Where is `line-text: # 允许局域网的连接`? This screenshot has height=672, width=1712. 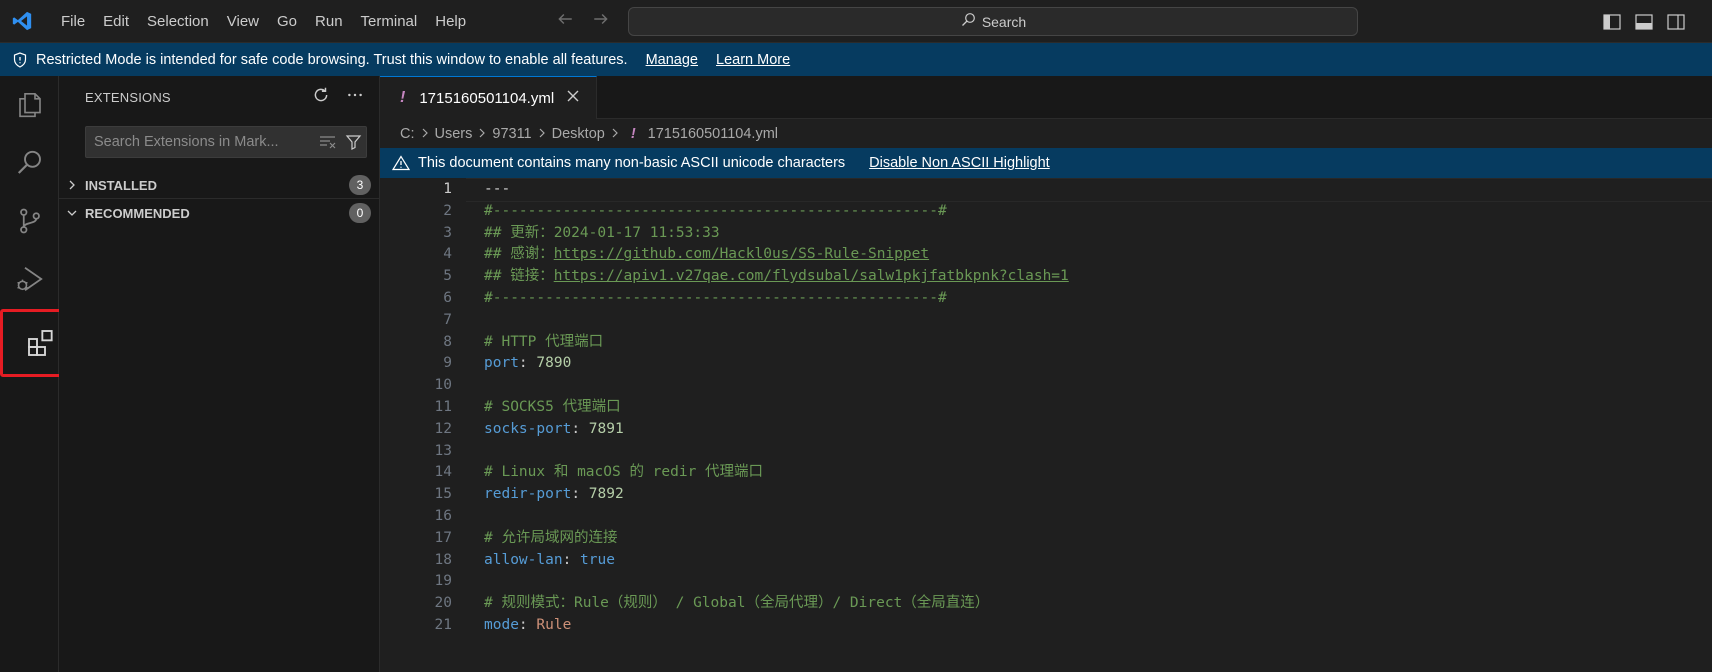 line-text: # 允许局域网的连接 is located at coordinates (551, 537).